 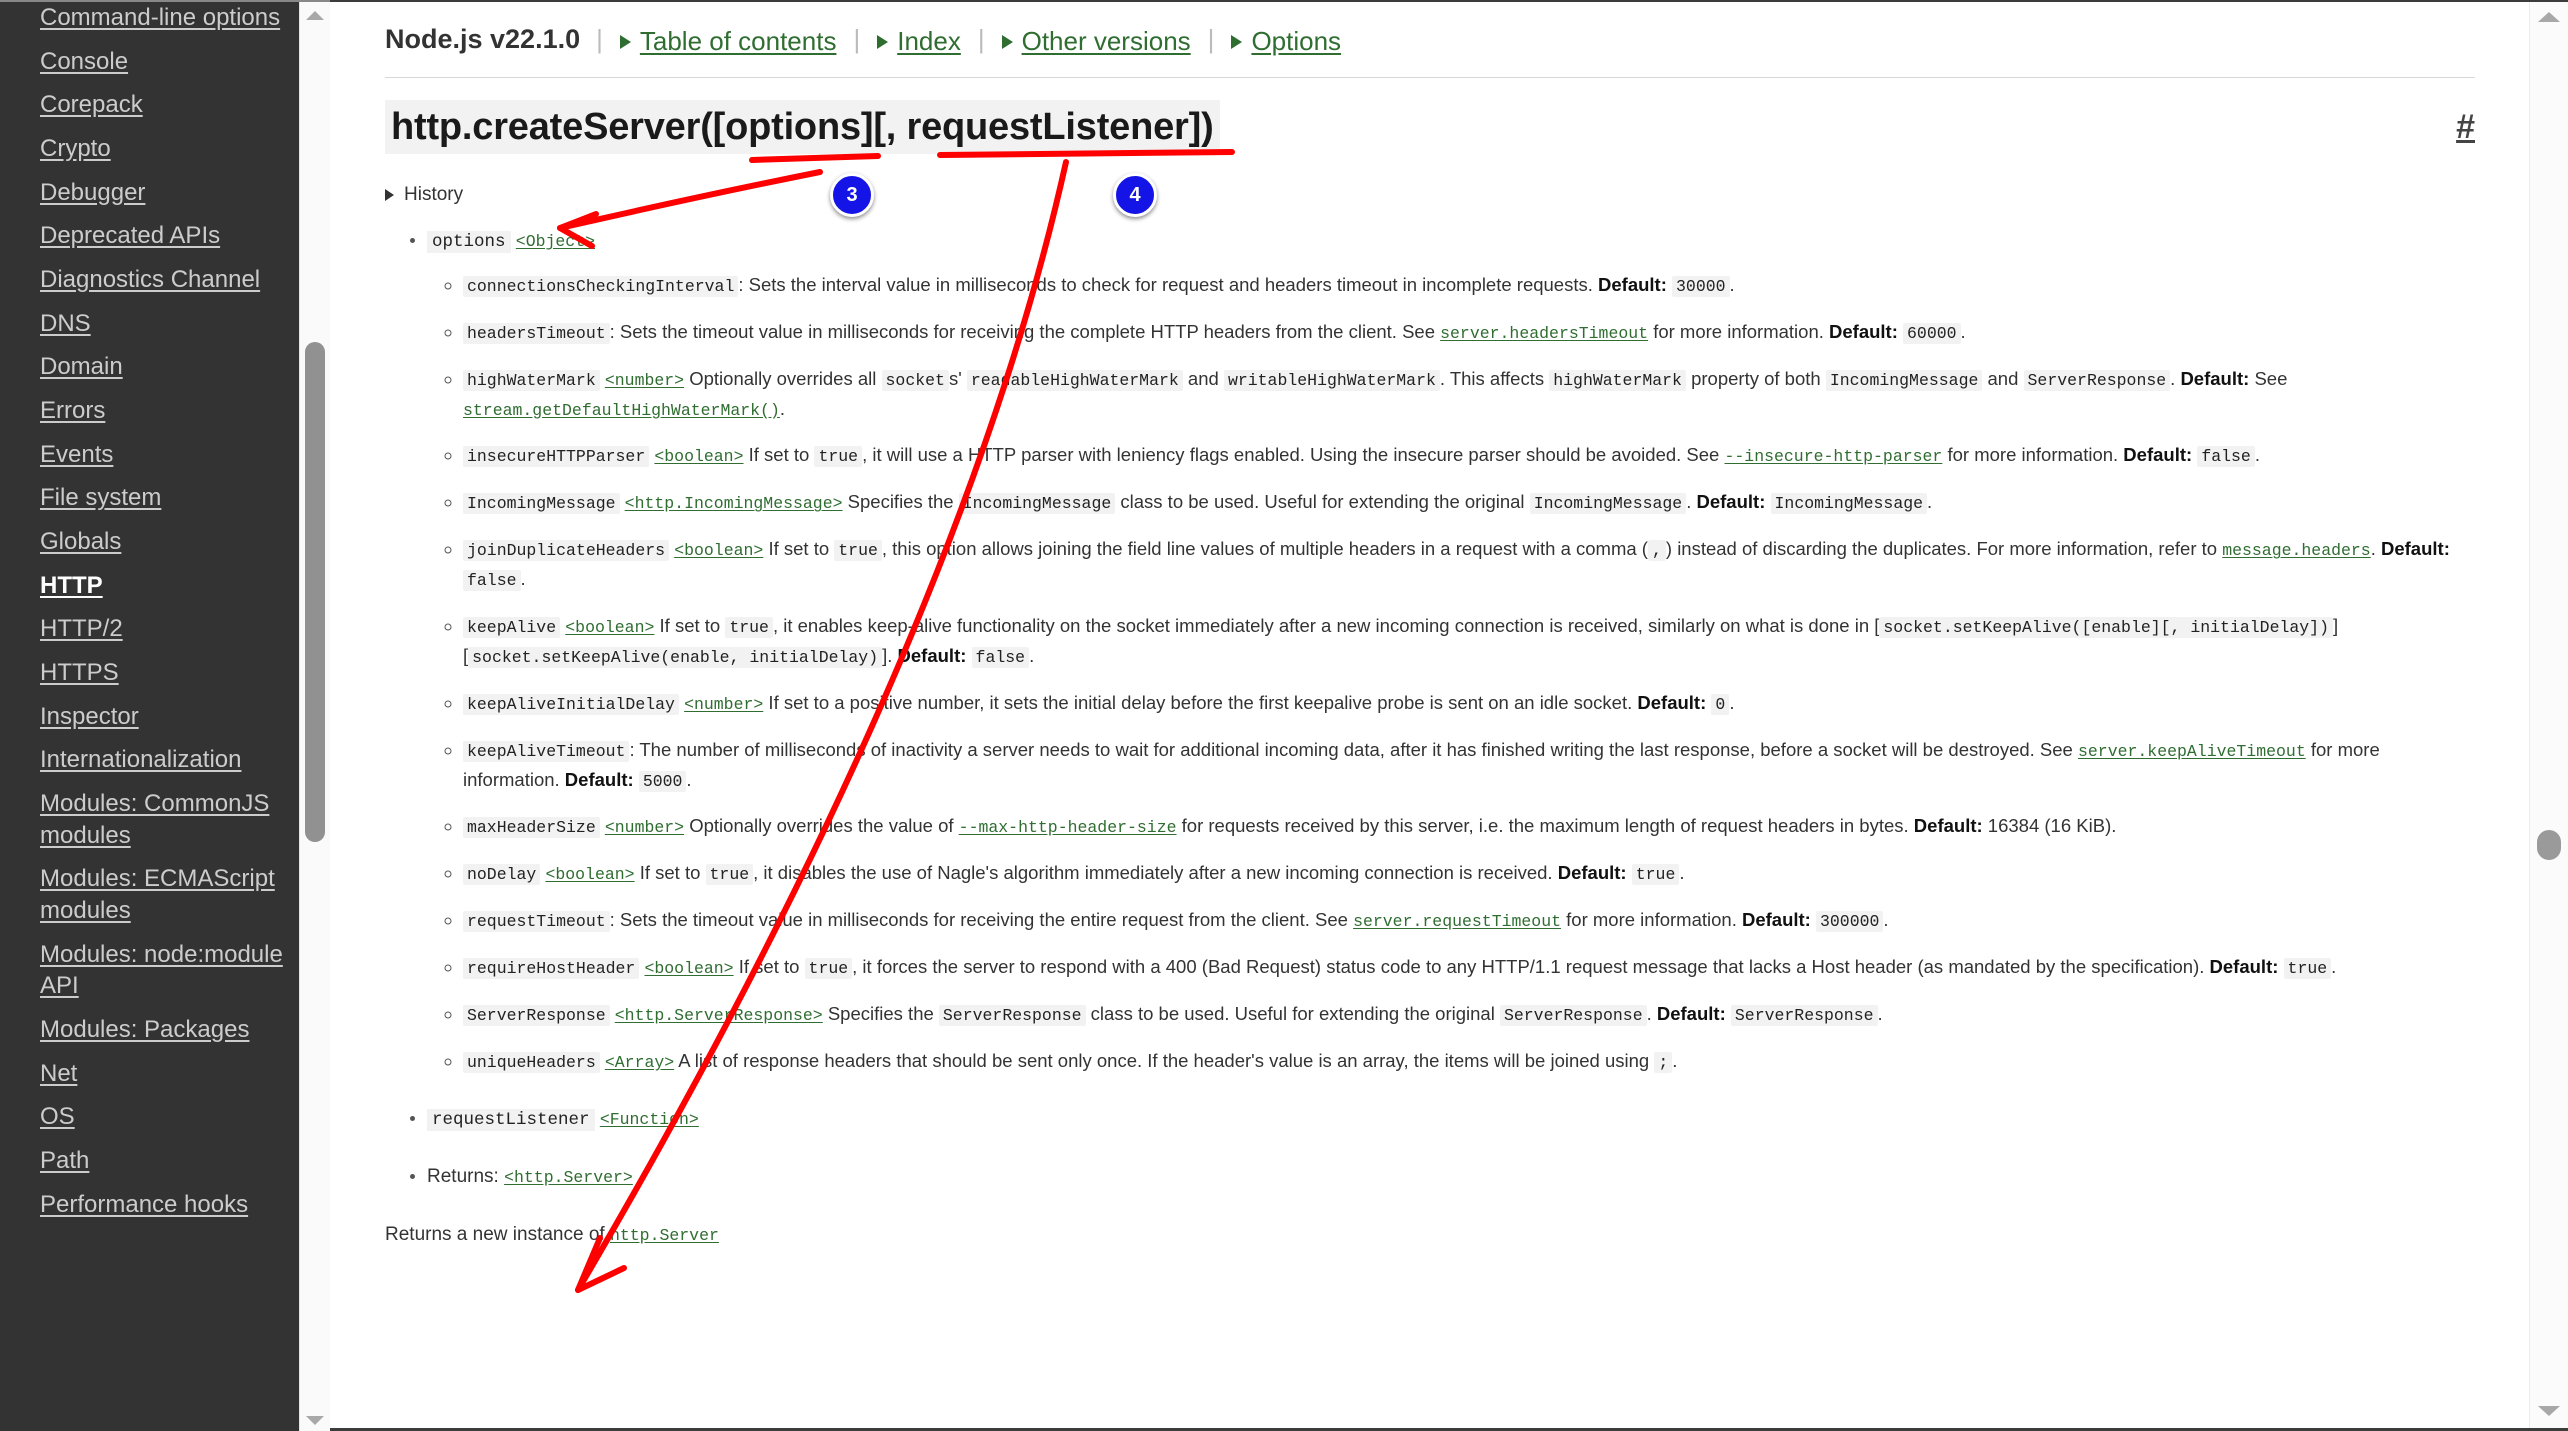 I want to click on description-text: ]., so click(x=890, y=655).